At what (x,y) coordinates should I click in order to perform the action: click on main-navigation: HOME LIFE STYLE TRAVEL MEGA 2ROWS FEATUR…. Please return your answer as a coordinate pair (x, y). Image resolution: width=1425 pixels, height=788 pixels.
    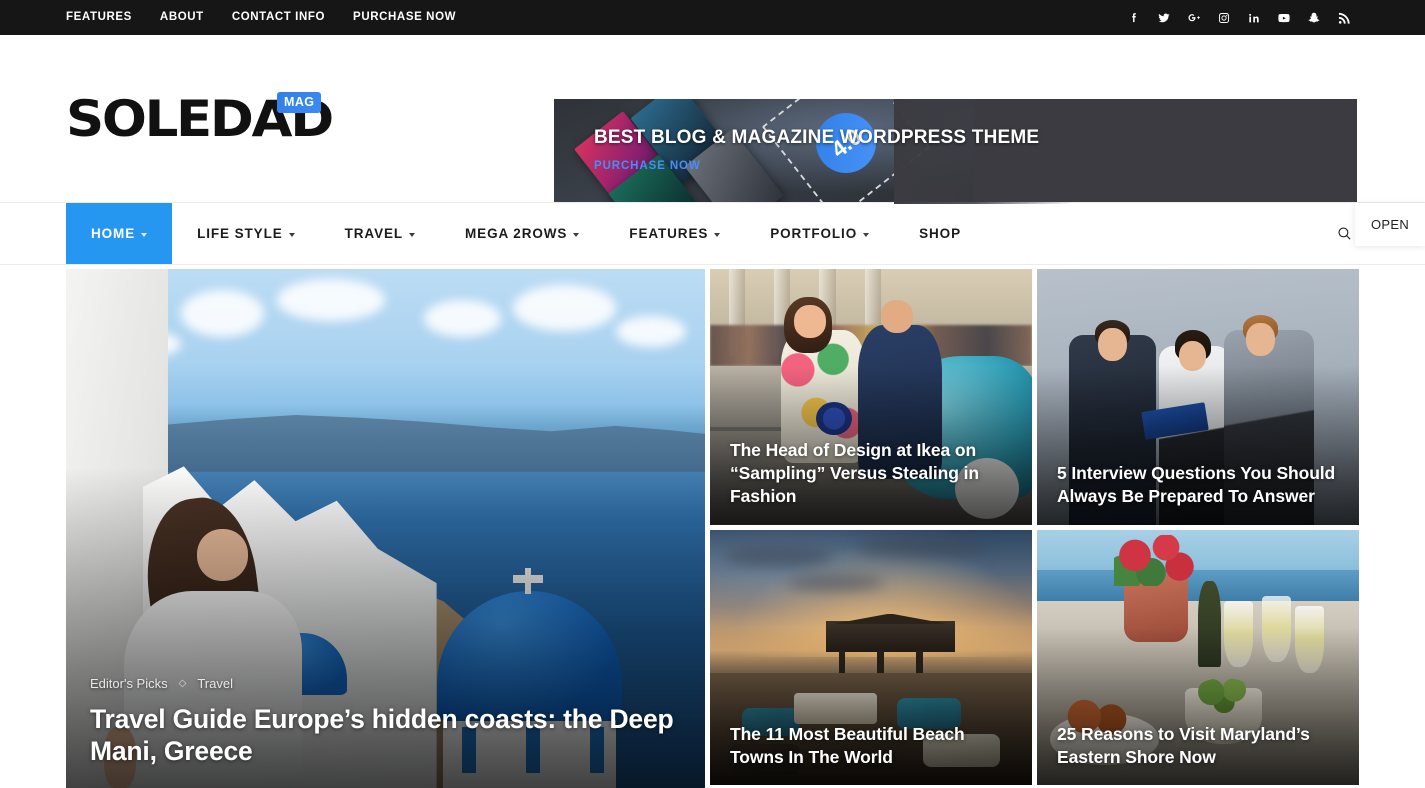
    Looking at the image, I should click on (712, 233).